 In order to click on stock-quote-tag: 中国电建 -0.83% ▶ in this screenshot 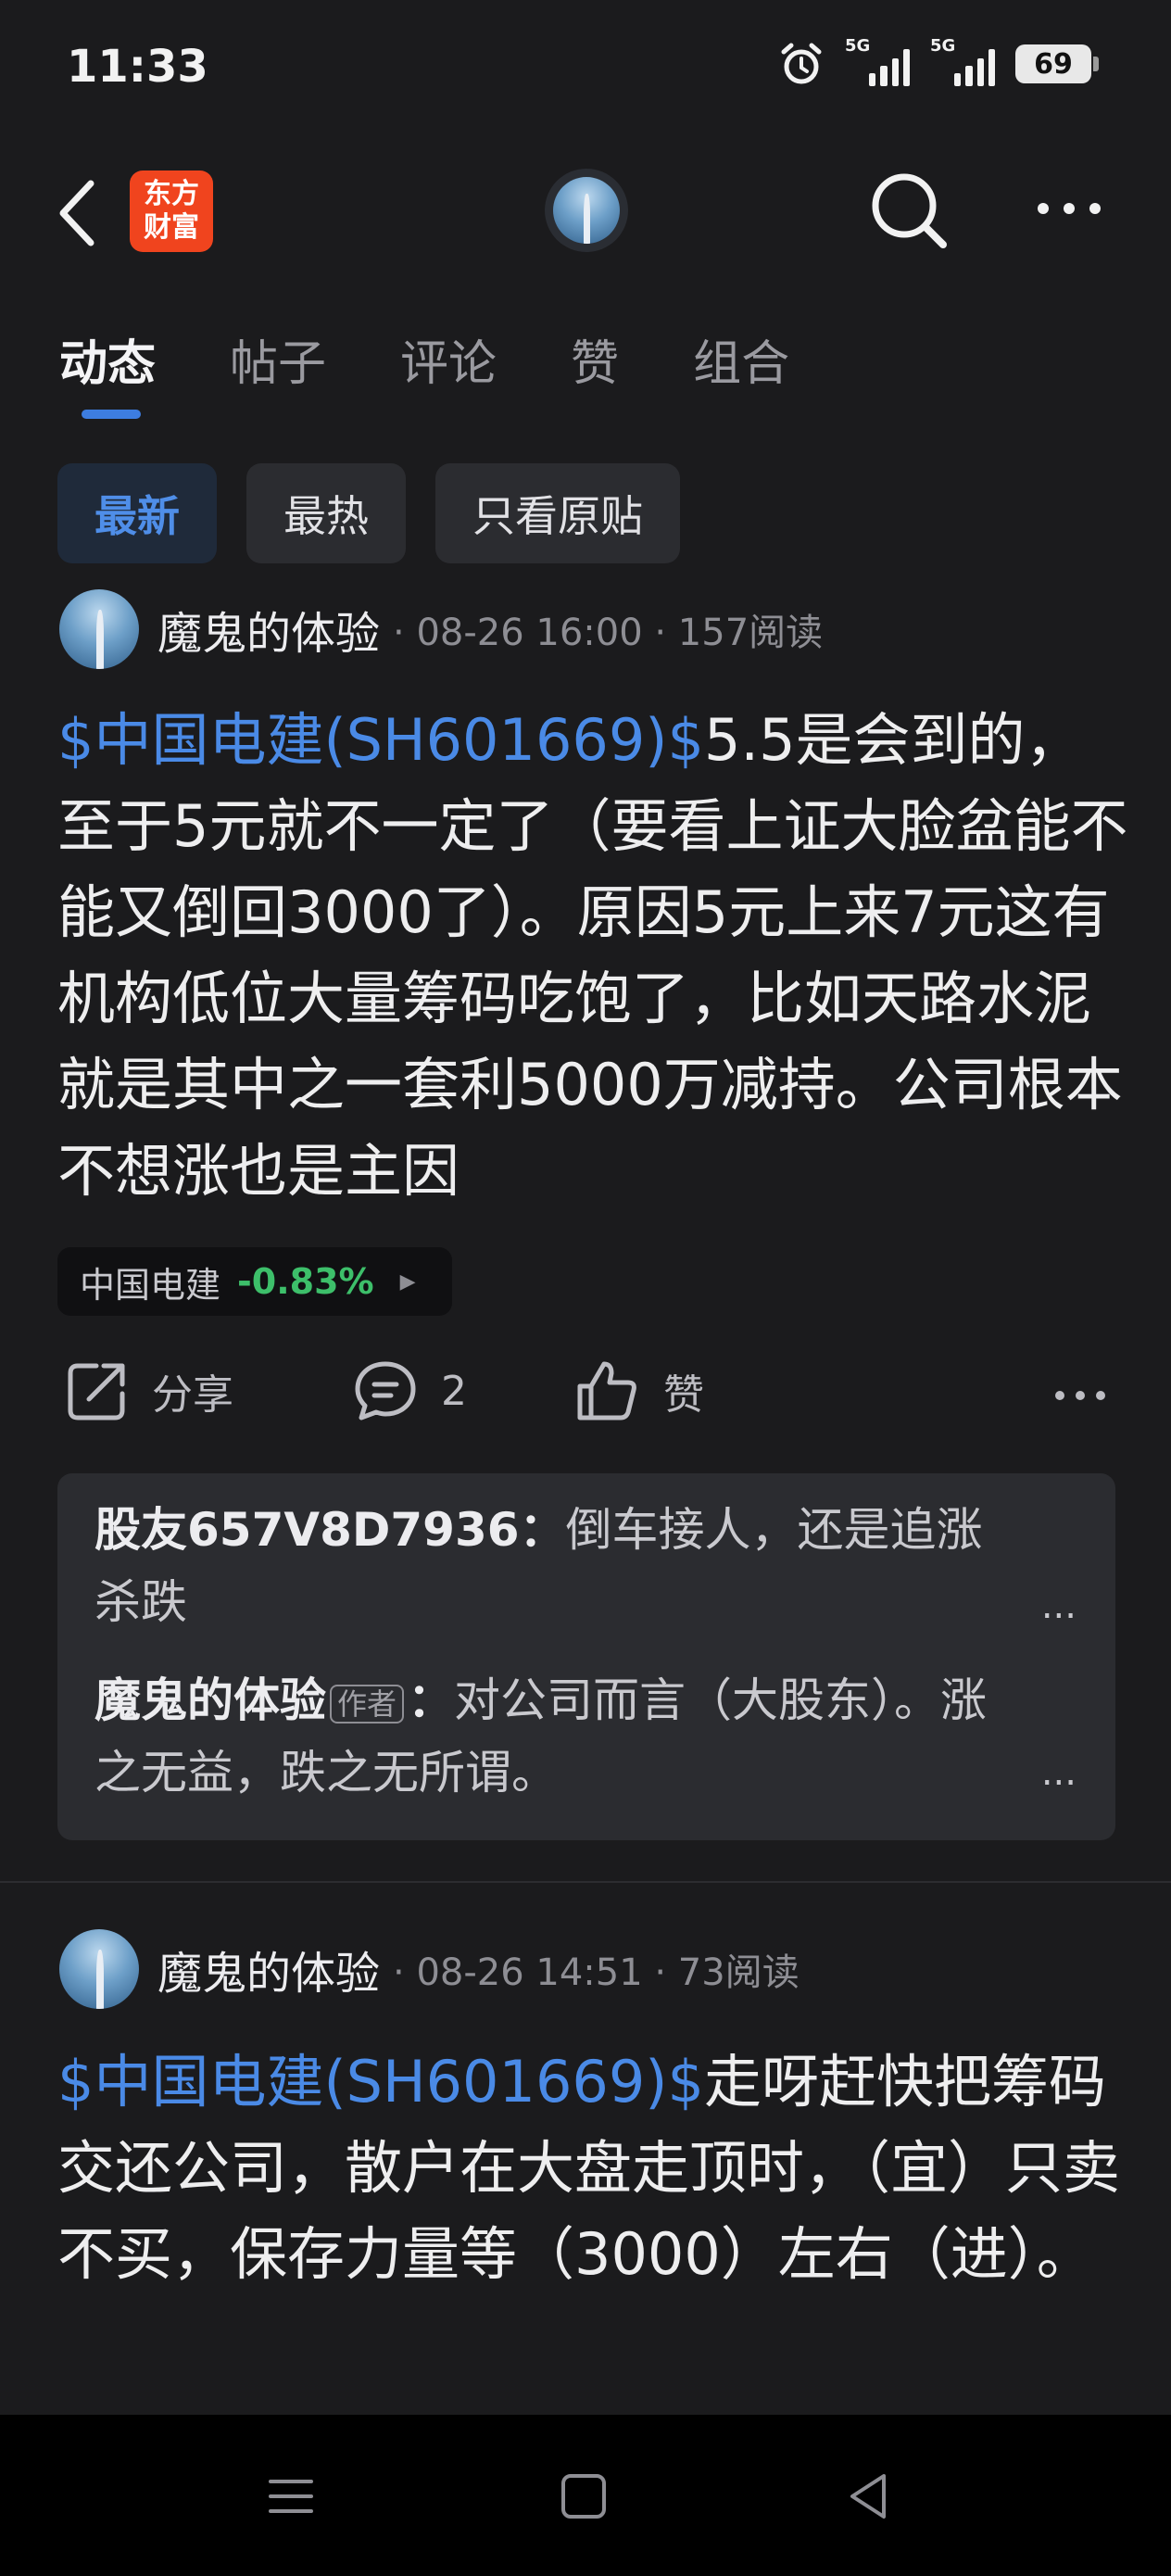, I will do `click(255, 1281)`.